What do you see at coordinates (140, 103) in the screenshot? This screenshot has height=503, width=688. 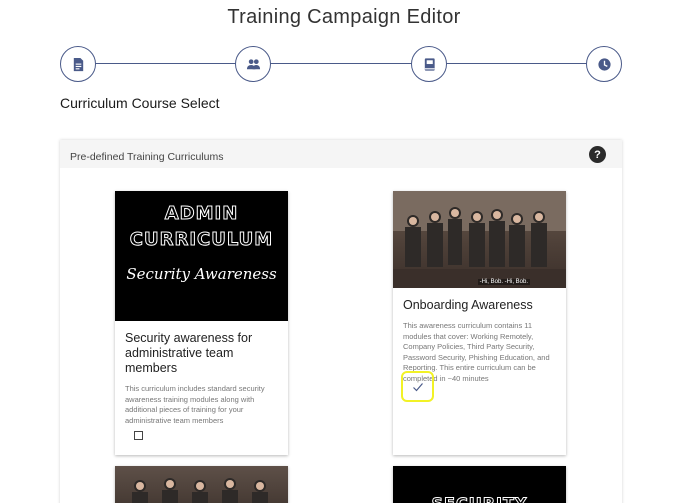 I see `section-title: Curriculum Course Select` at bounding box center [140, 103].